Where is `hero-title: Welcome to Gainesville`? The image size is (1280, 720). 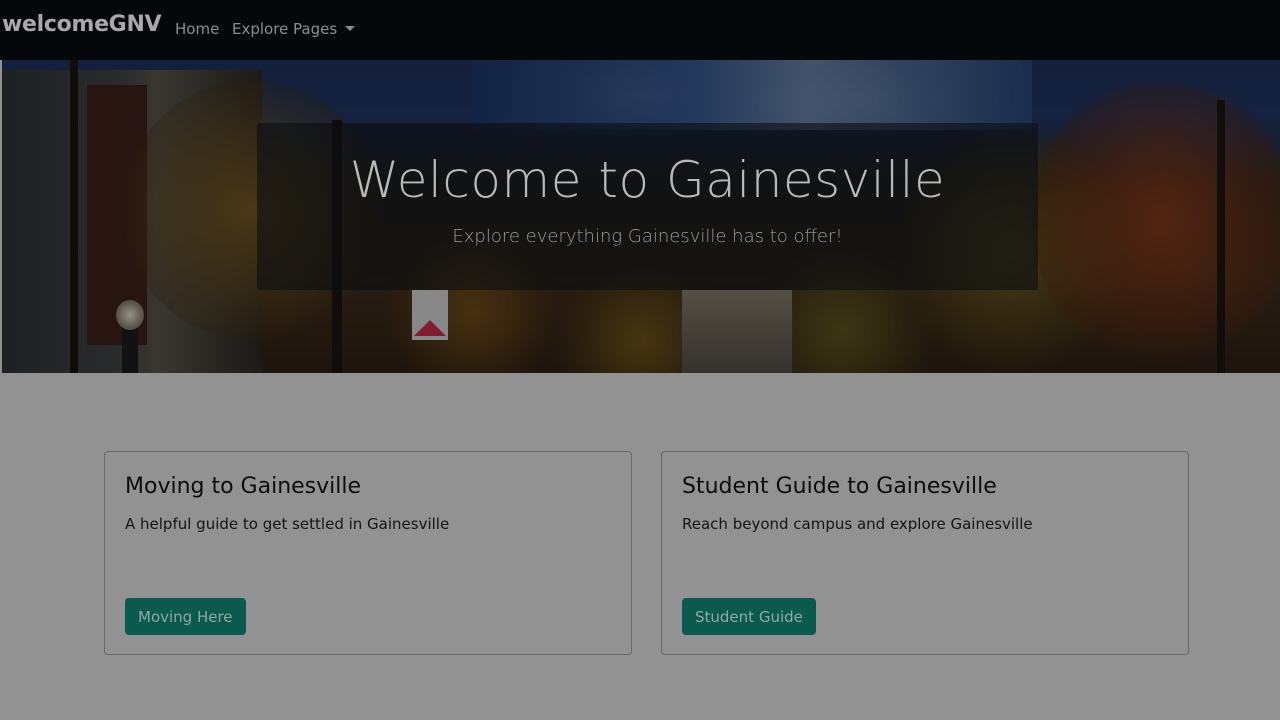 hero-title: Welcome to Gainesville is located at coordinates (647, 180).